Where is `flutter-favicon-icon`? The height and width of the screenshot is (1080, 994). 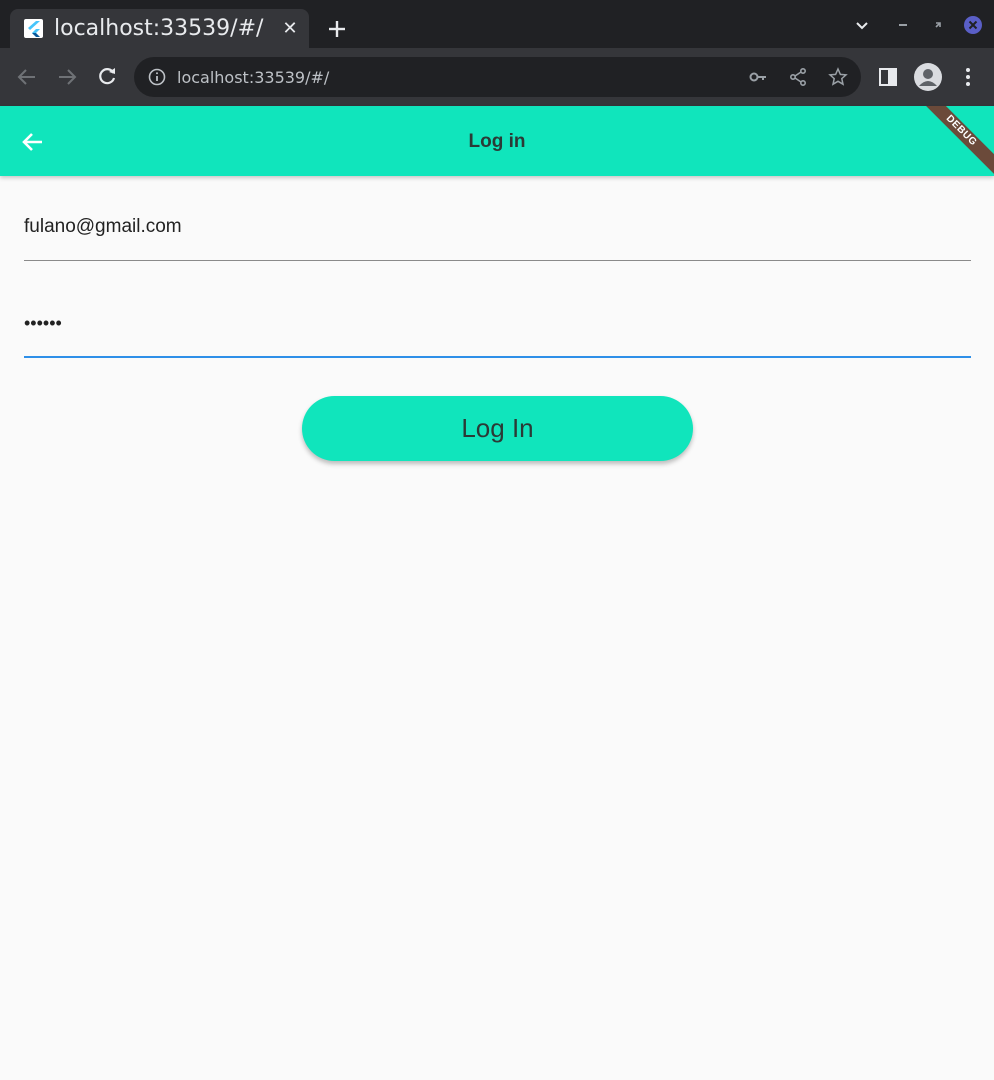
flutter-favicon-icon is located at coordinates (33, 28).